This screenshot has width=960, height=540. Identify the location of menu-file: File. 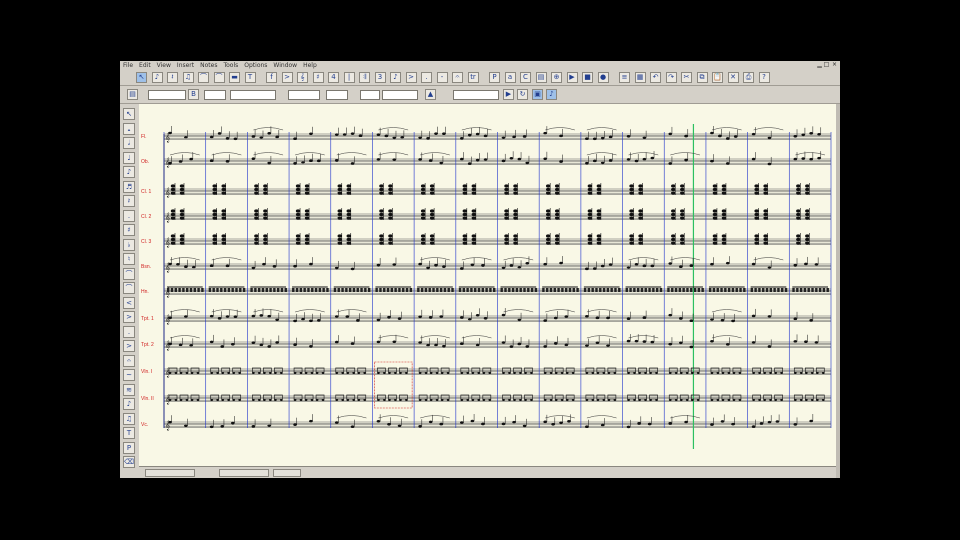
(128, 65).